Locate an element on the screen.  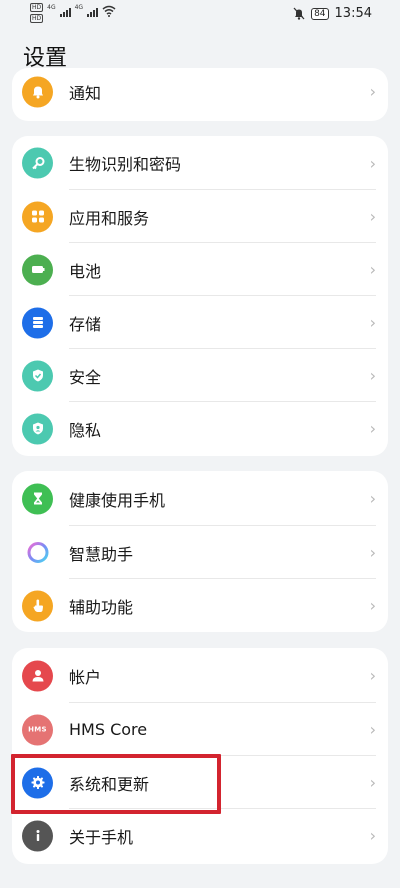
key-icon is located at coordinates (37, 163).